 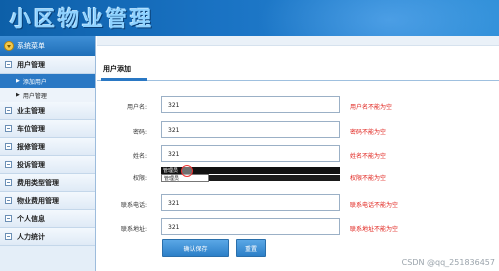 I want to click on username-label: 用户名:, so click(x=136, y=107).